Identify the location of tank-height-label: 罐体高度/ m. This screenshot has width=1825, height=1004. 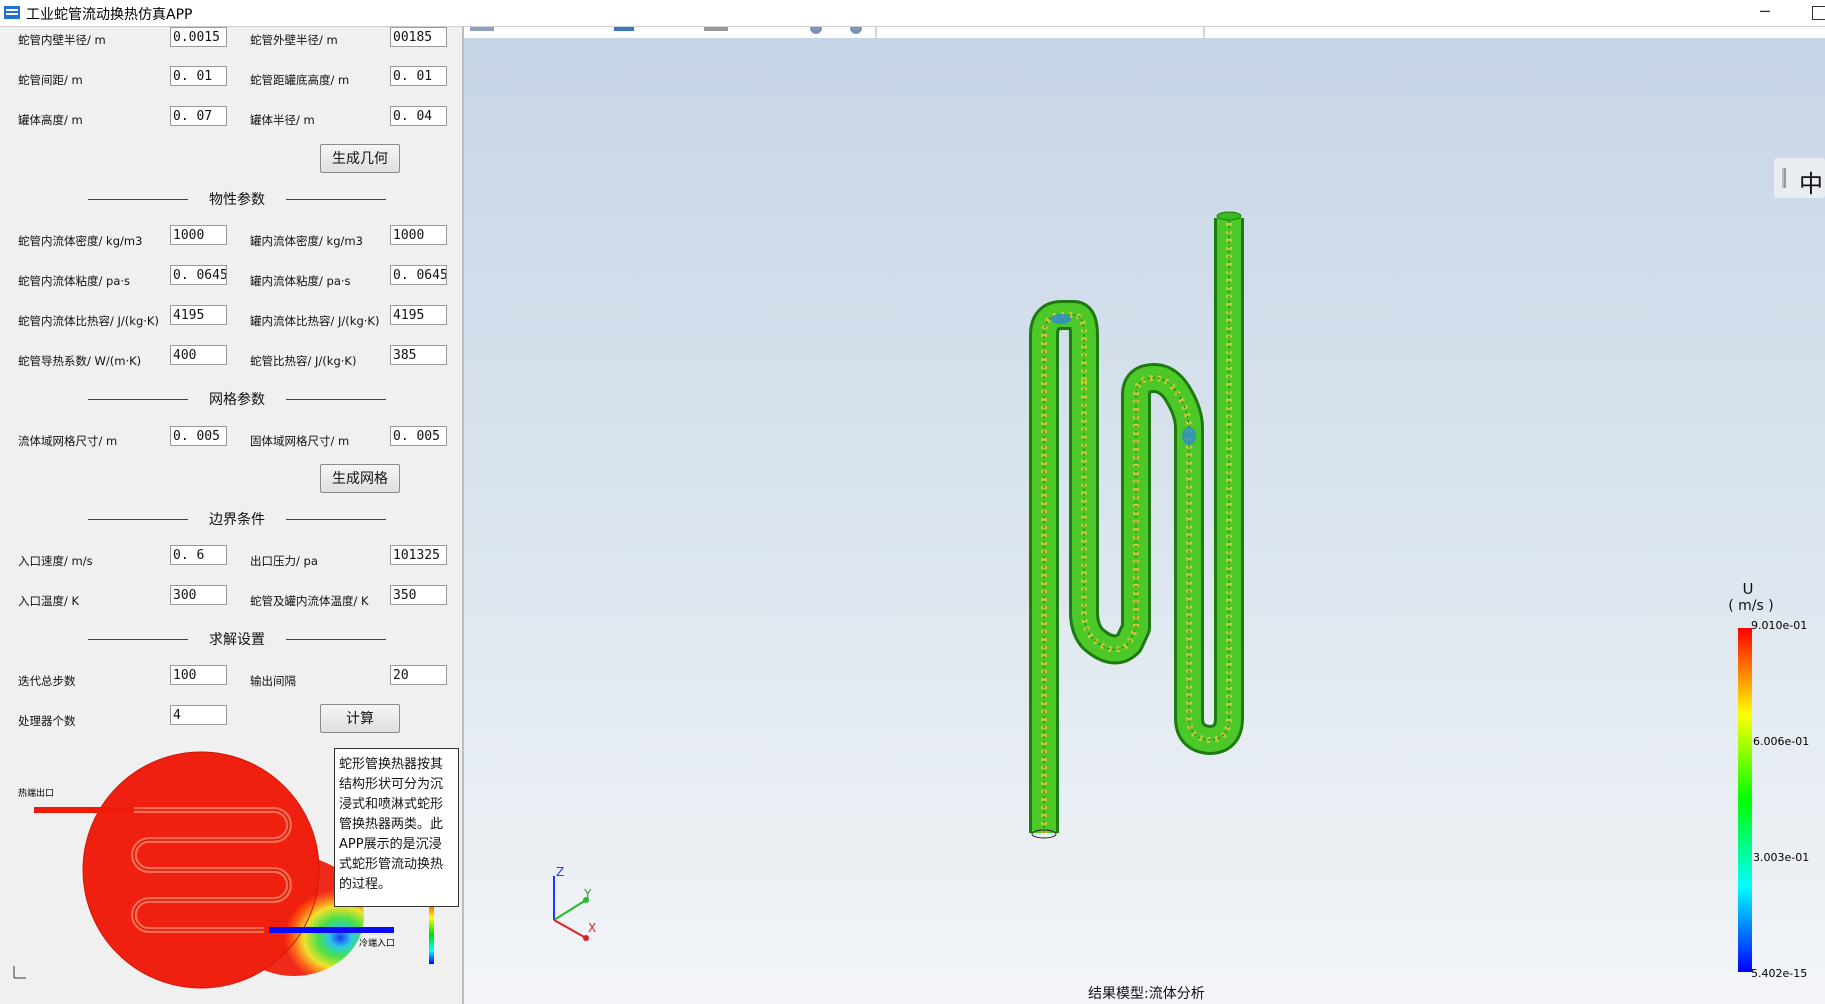
(50, 120).